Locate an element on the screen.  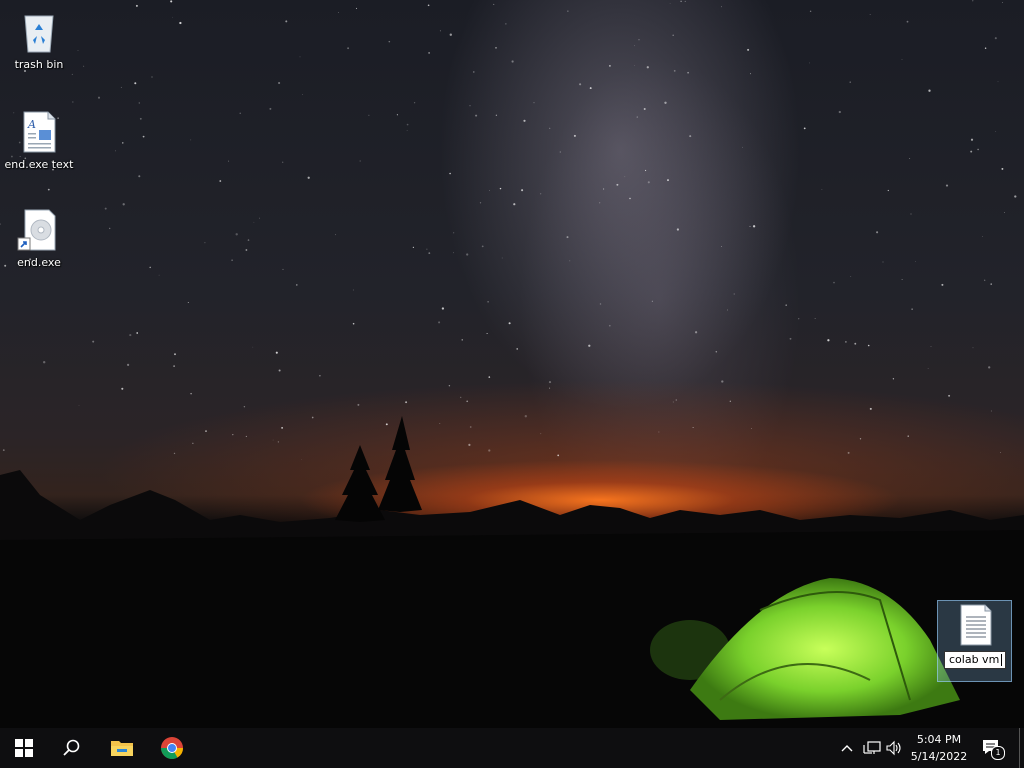
chrome-button is located at coordinates (172, 748).